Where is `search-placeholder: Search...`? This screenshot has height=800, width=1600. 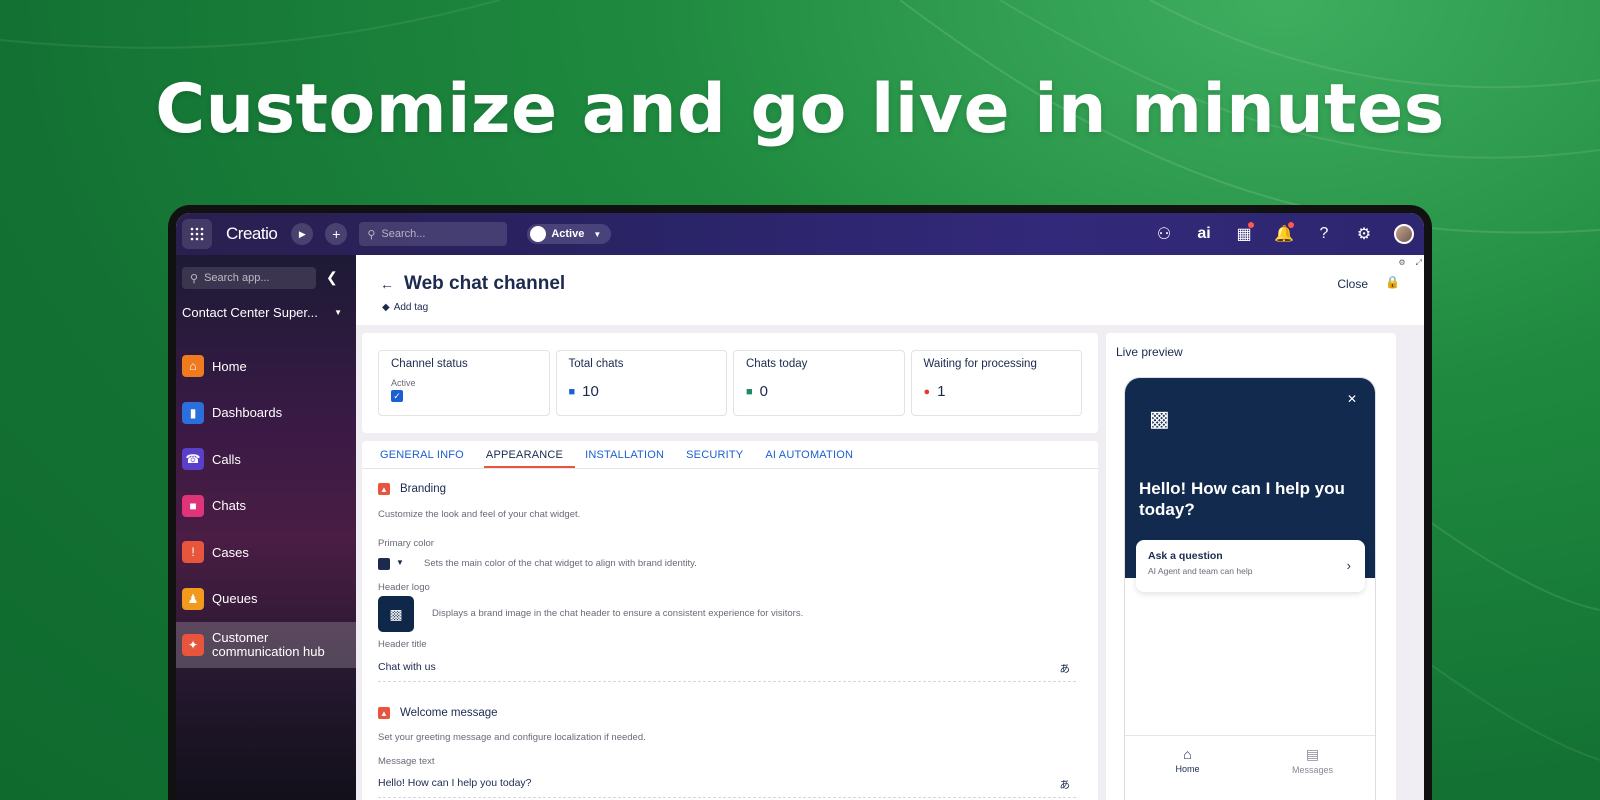 search-placeholder: Search... is located at coordinates (403, 234).